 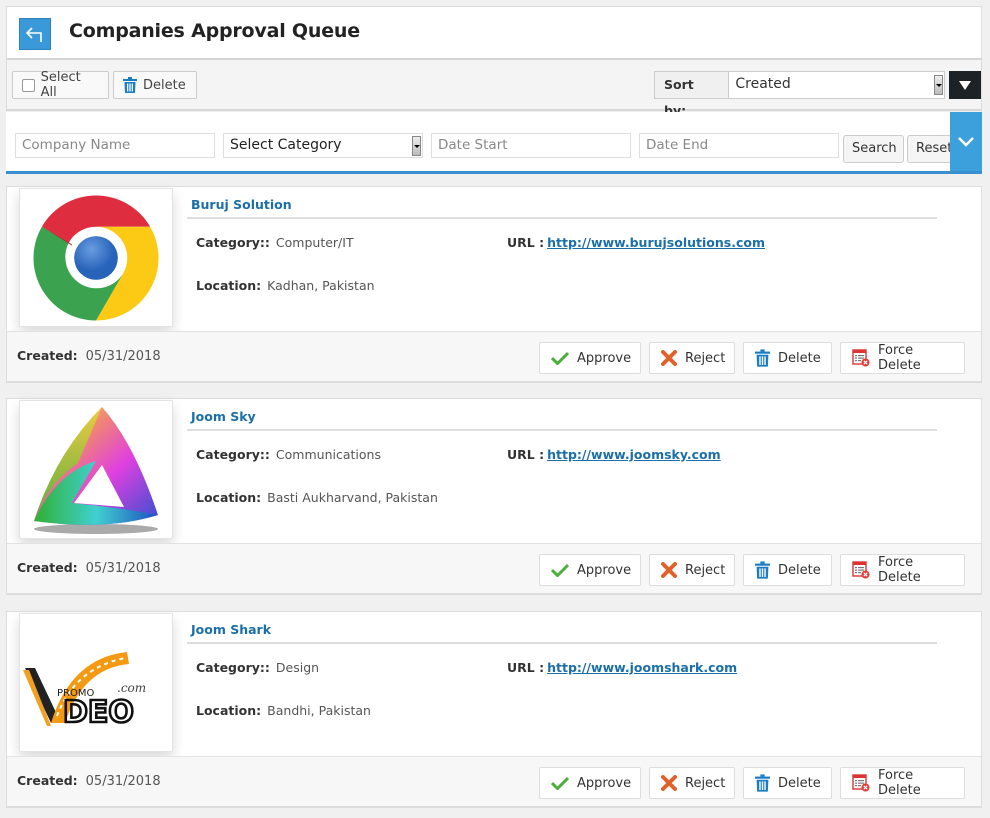 I want to click on category-value: Computer/IT, so click(x=314, y=242).